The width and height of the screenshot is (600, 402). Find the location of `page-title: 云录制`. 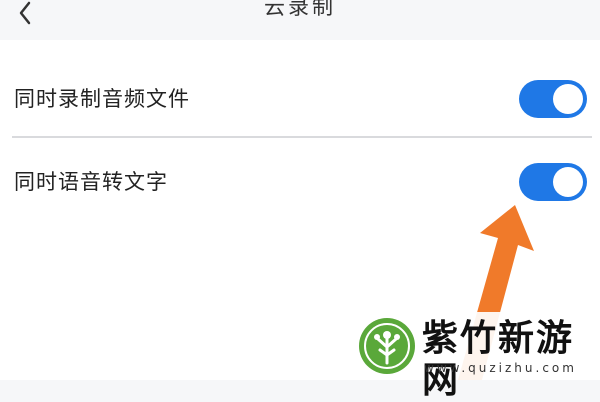

page-title: 云录制 is located at coordinates (300, 9).